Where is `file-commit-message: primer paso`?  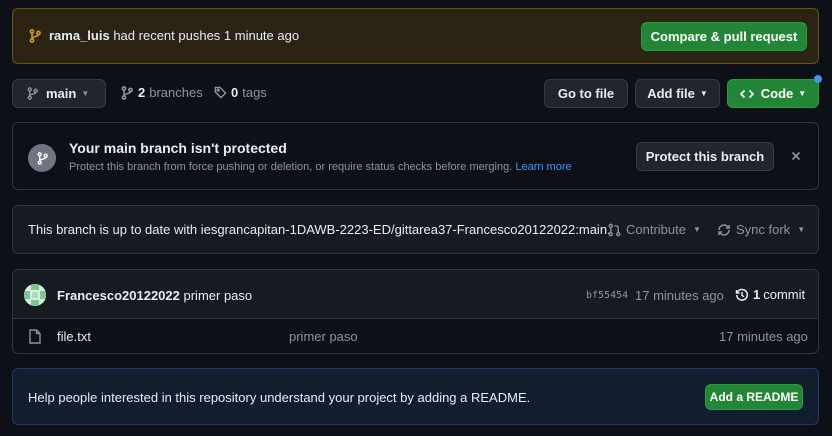 file-commit-message: primer paso is located at coordinates (323, 336).